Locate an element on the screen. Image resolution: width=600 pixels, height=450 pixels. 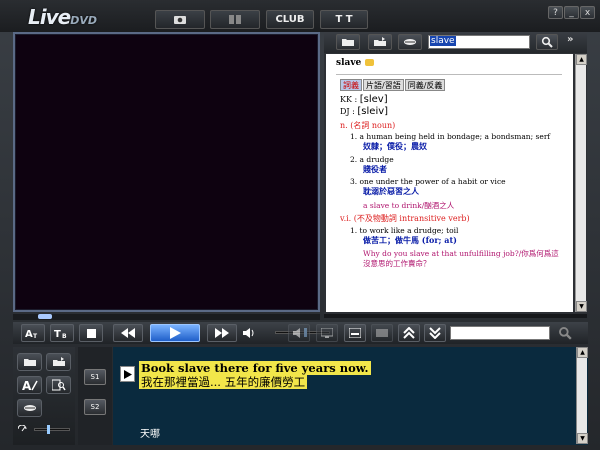
app-logo: LiveDVD is located at coordinates (62, 17).